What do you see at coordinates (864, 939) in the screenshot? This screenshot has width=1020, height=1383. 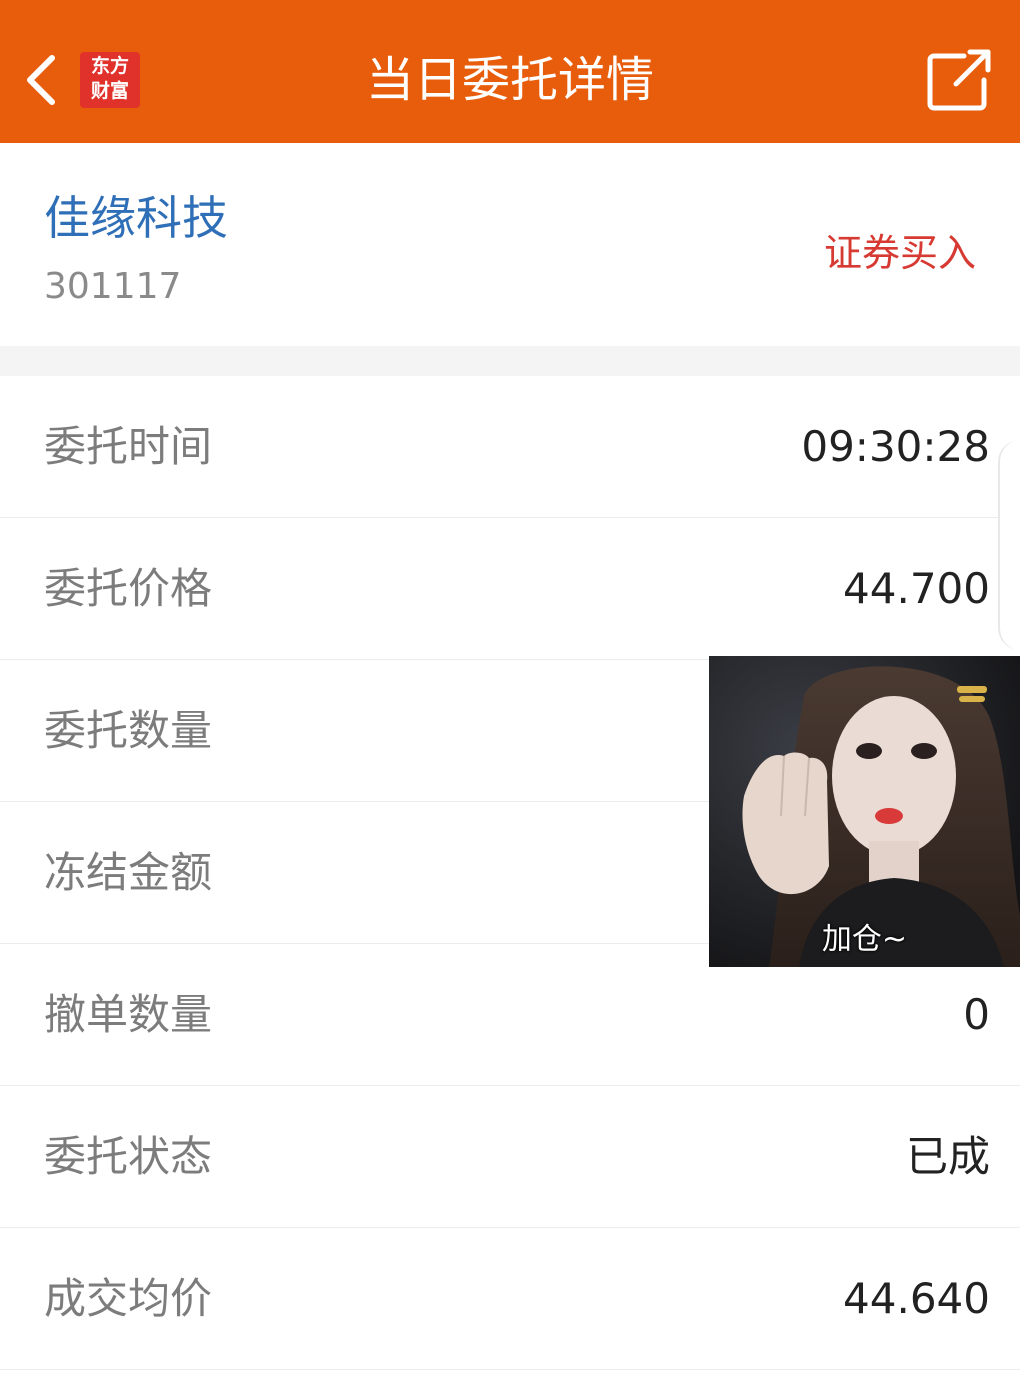 I see `meme-caption: 加仓~` at bounding box center [864, 939].